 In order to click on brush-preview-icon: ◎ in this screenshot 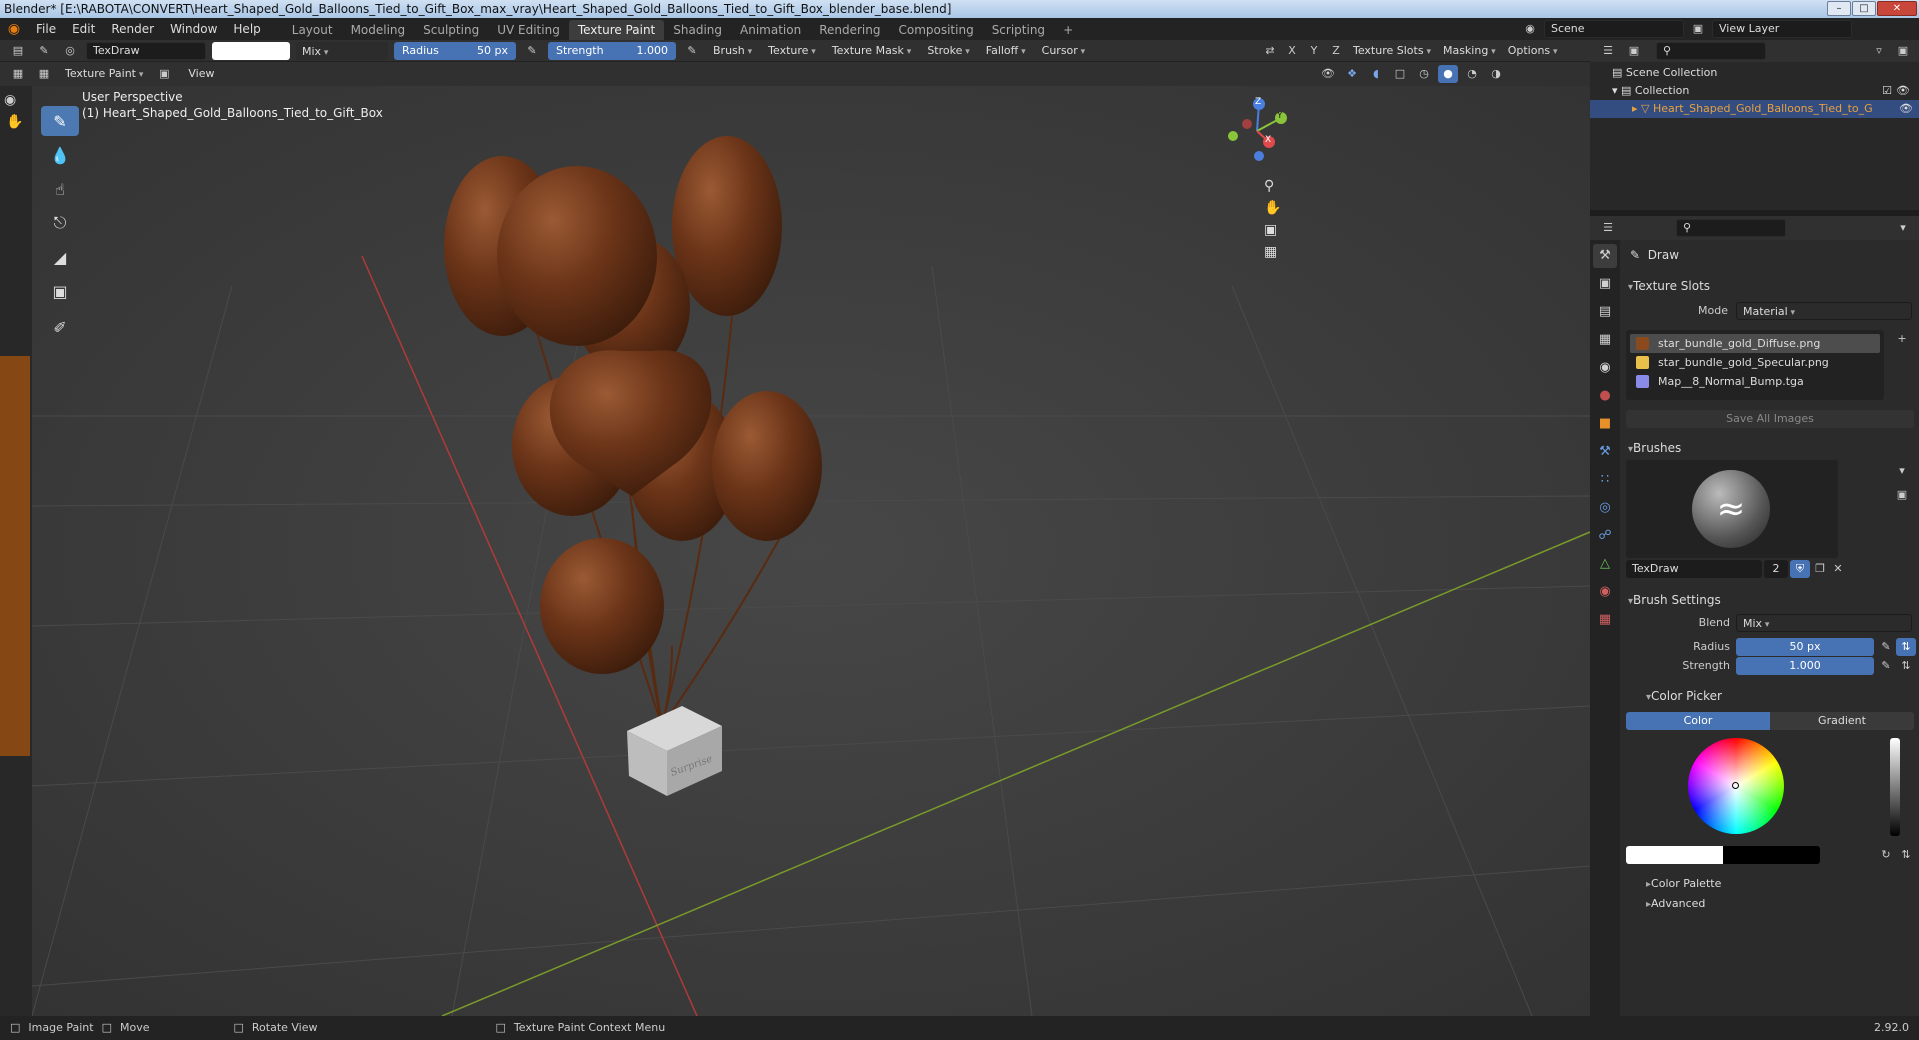, I will do `click(70, 51)`.